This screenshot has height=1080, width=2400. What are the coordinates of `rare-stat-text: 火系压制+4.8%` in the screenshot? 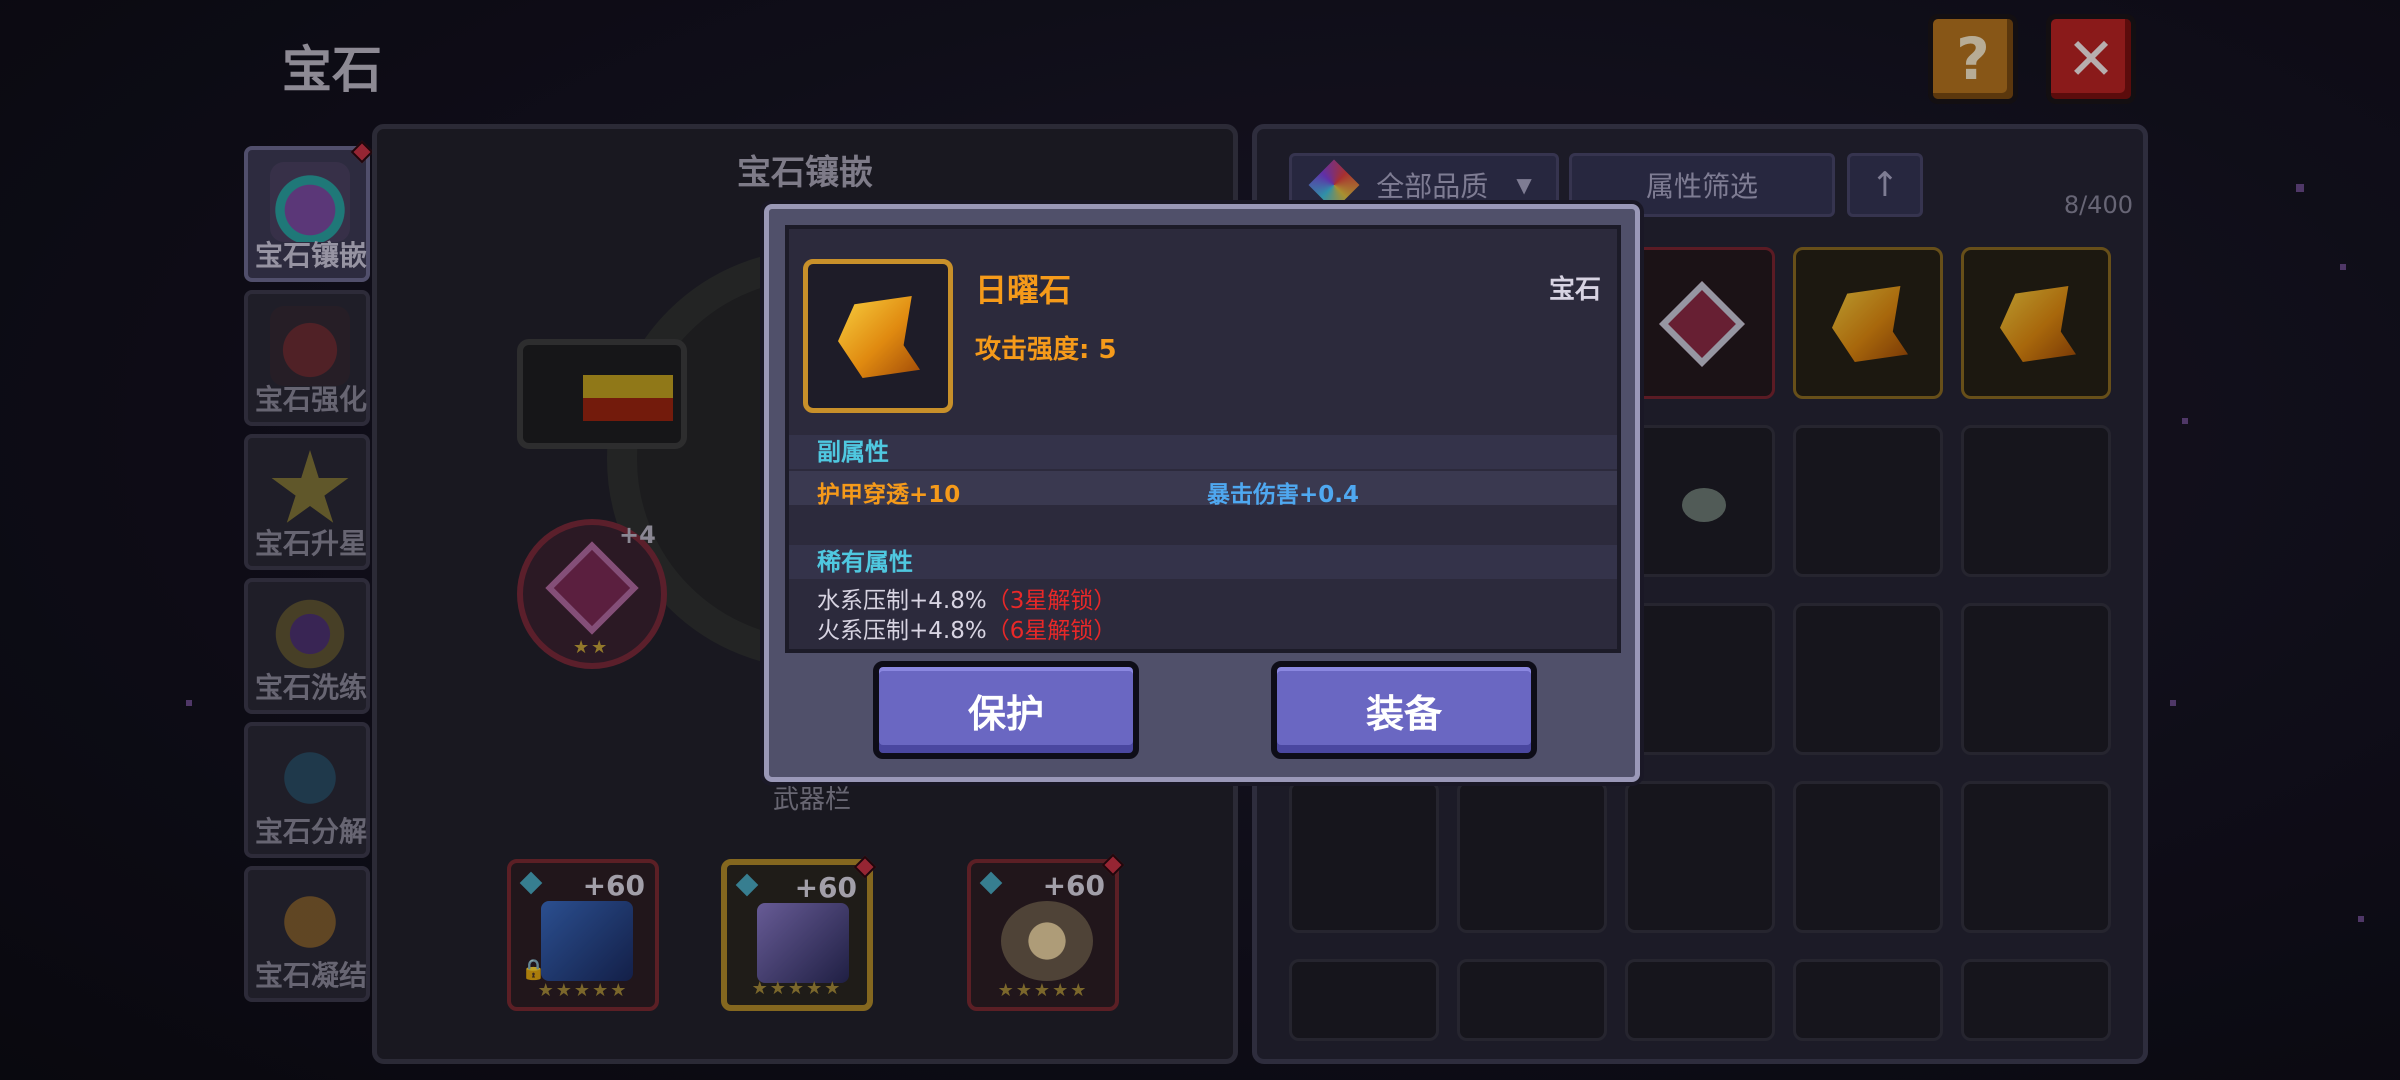 It's located at (902, 631).